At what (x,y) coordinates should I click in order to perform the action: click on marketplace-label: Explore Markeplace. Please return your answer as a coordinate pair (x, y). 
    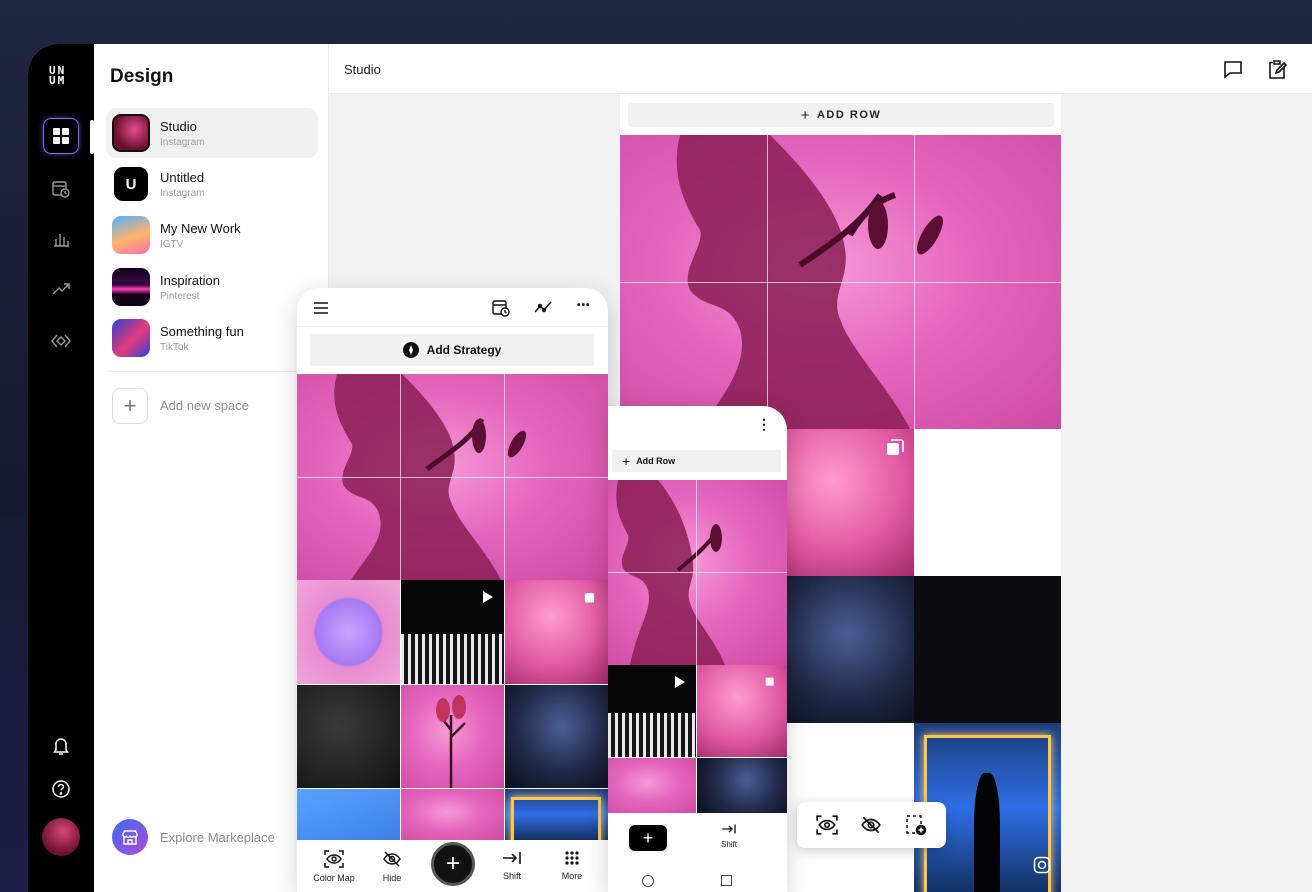
    Looking at the image, I should click on (217, 837).